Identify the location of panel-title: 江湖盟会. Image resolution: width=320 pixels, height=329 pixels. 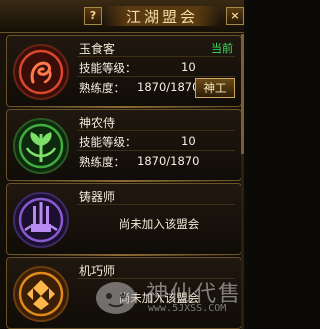
(162, 16).